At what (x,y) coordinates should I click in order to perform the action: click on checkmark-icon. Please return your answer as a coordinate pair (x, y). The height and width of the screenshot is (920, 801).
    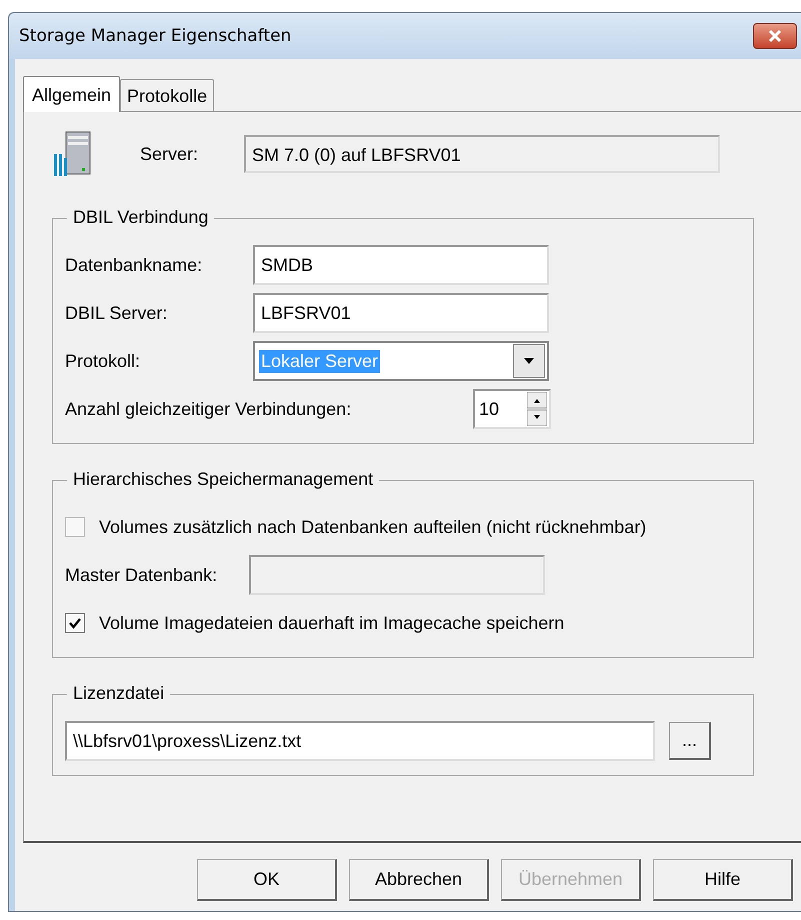
    Looking at the image, I should click on (75, 623).